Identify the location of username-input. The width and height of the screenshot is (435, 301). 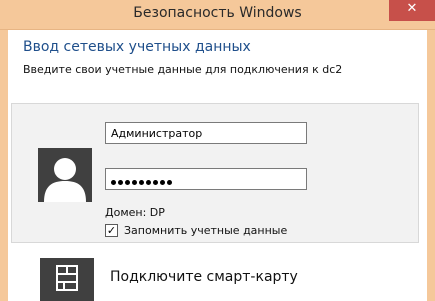
(206, 133).